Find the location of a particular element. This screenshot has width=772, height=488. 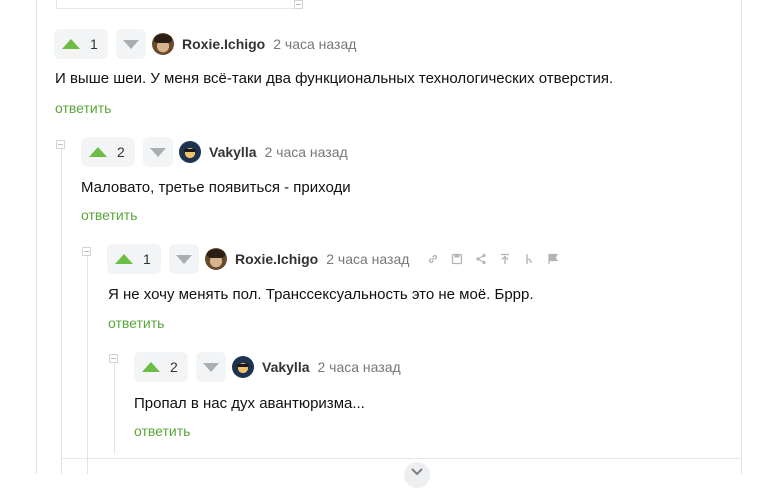

scroll-up-icon is located at coordinates (505, 259).